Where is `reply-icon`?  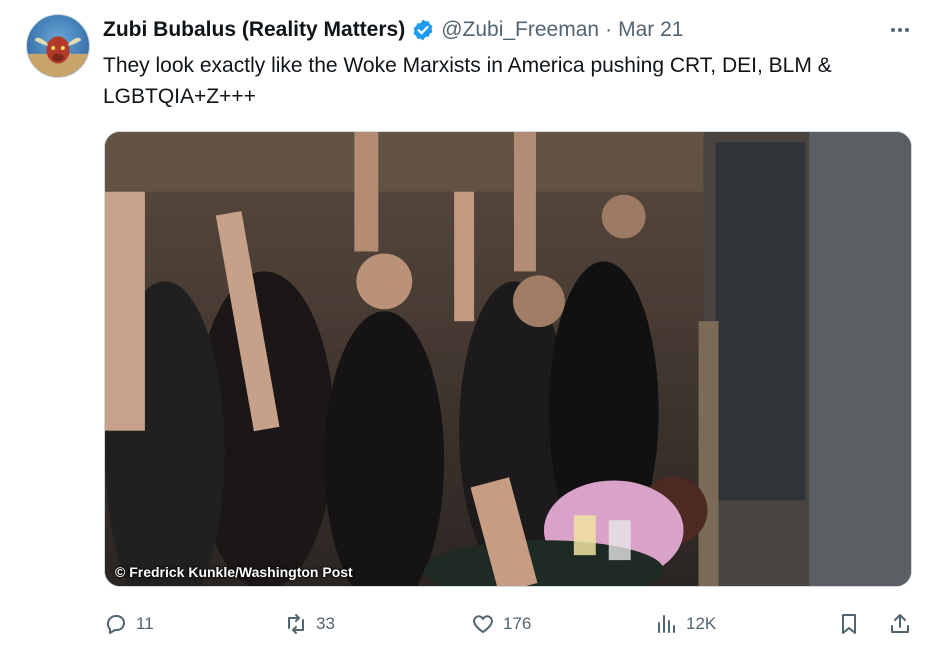
reply-icon is located at coordinates (115, 624).